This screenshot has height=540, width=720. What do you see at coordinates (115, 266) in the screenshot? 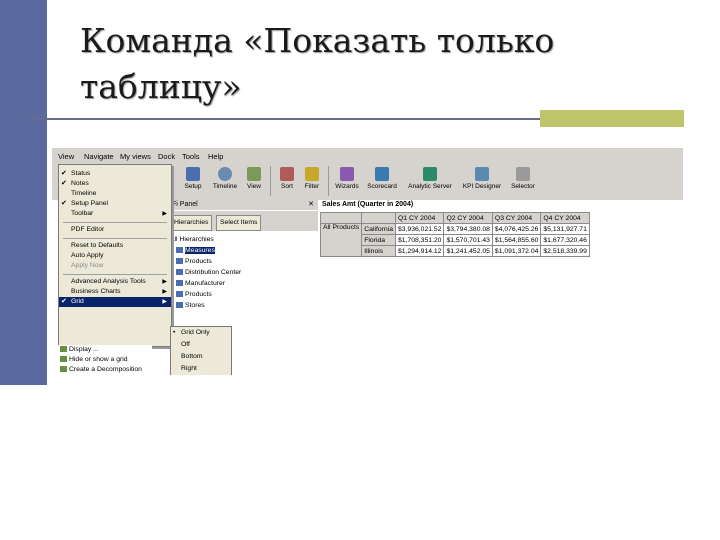
I see `menu-item-apply-now: Apply Now` at bounding box center [115, 266].